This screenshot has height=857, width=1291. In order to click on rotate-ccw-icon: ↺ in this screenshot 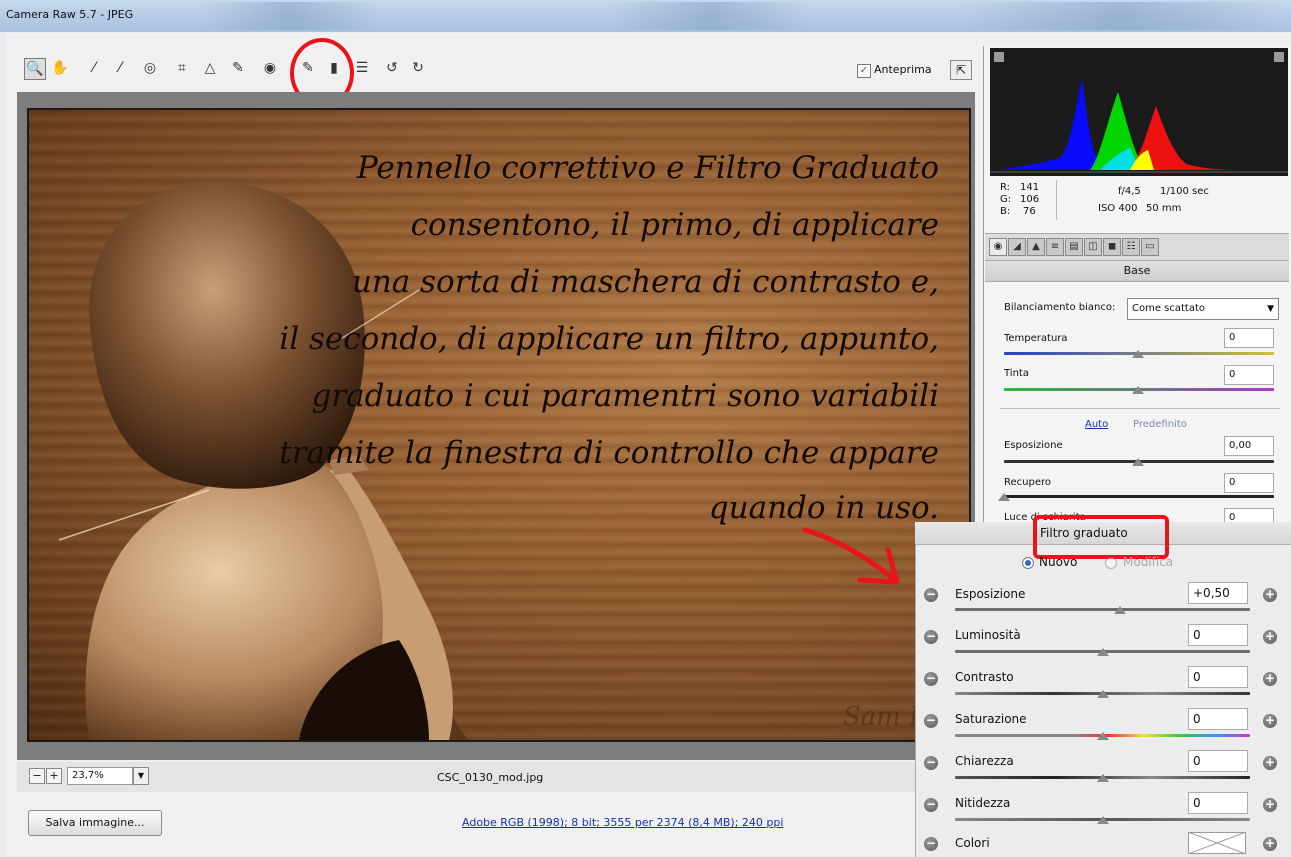, I will do `click(392, 68)`.